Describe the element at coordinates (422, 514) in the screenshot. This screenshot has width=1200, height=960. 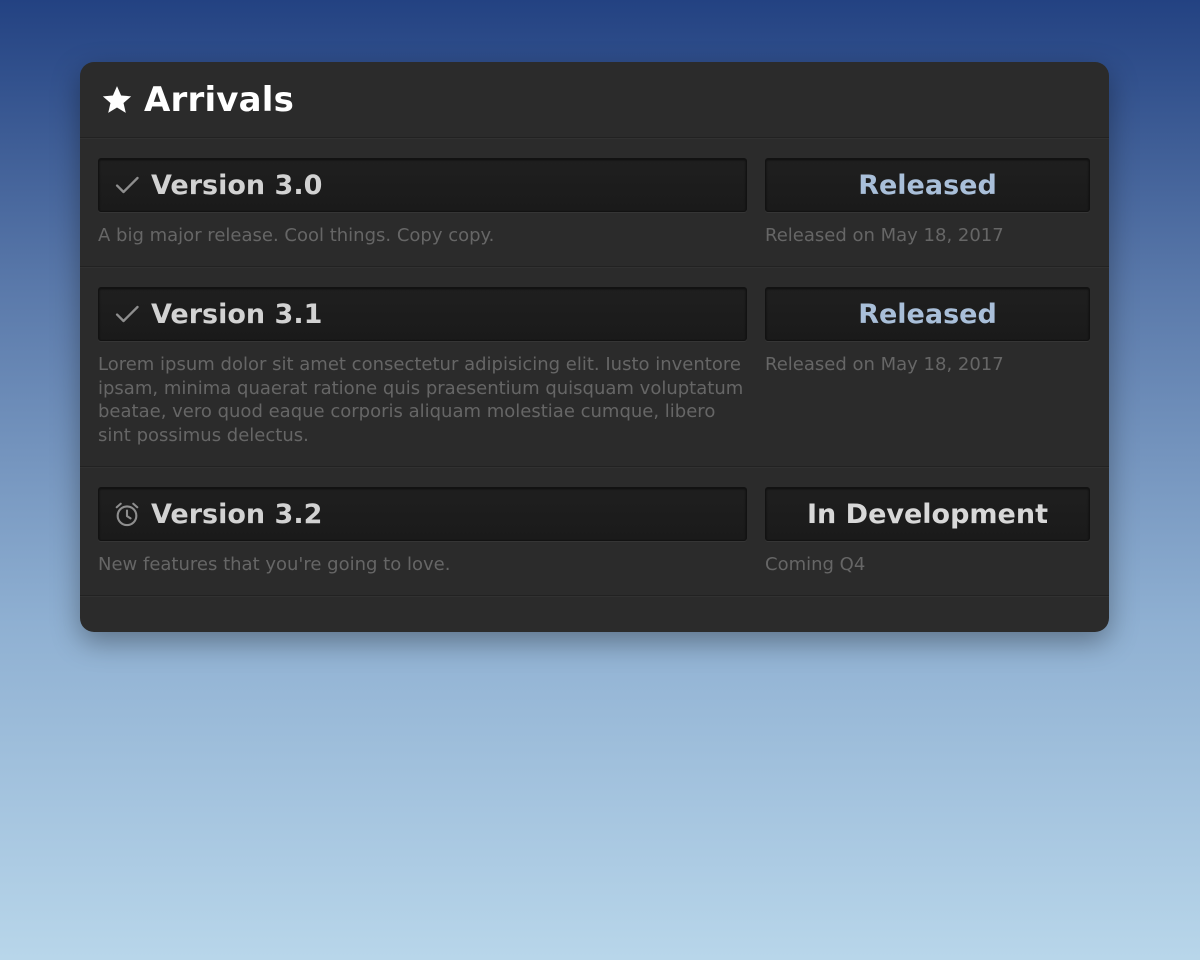
I see `version-name-field: Version 3.2` at that location.